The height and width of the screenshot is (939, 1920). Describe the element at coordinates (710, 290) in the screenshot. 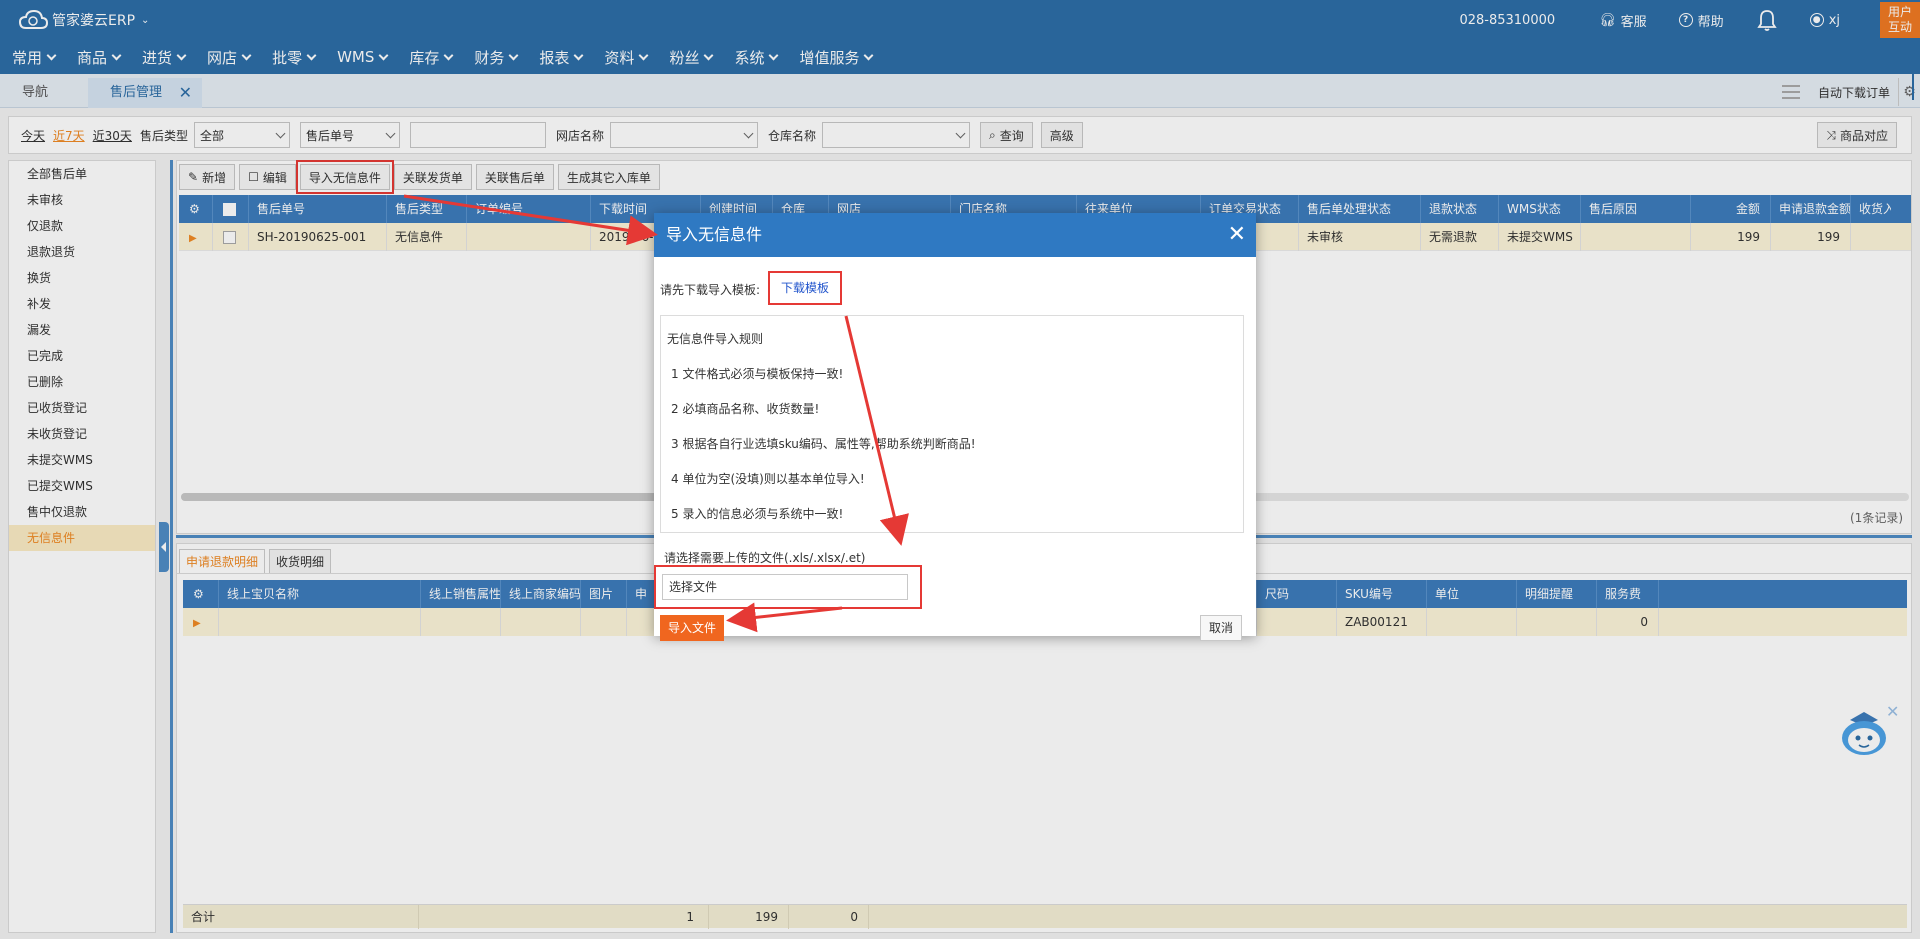

I see `template-label: 请先下载导入模板:` at that location.